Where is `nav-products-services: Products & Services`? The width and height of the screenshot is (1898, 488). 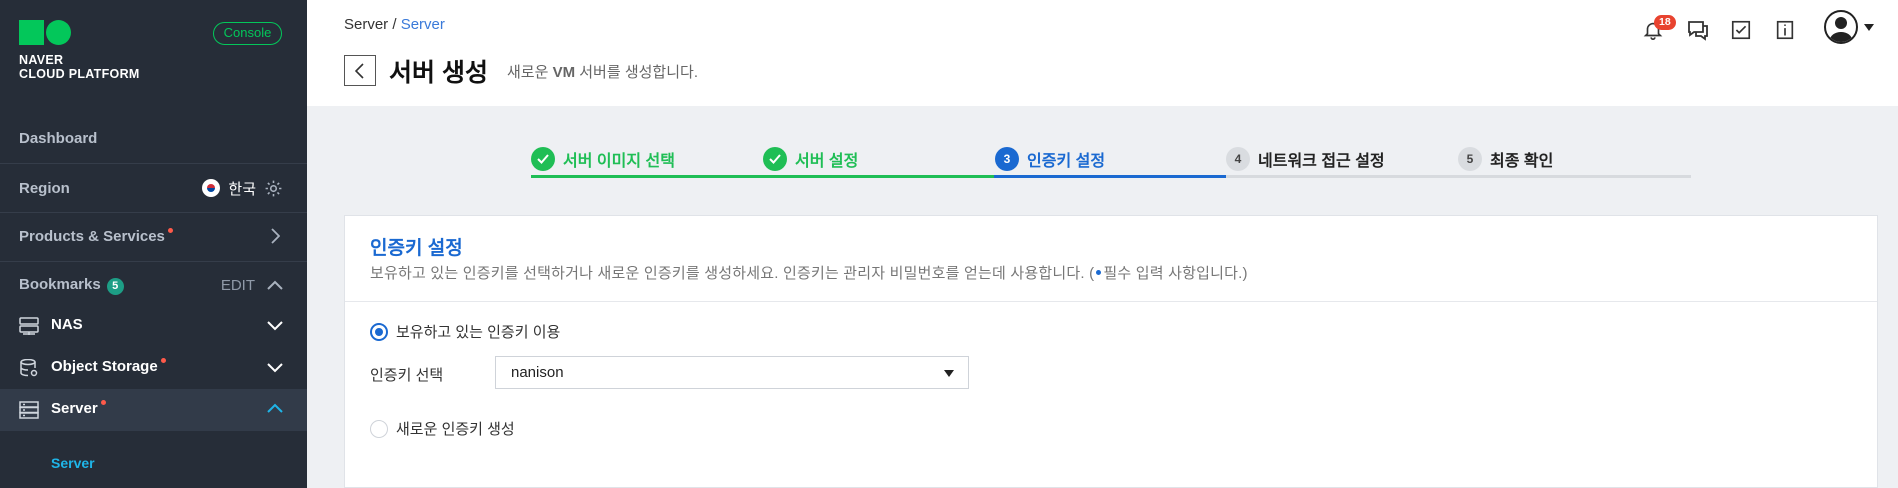
nav-products-services: Products & Services is located at coordinates (153, 236).